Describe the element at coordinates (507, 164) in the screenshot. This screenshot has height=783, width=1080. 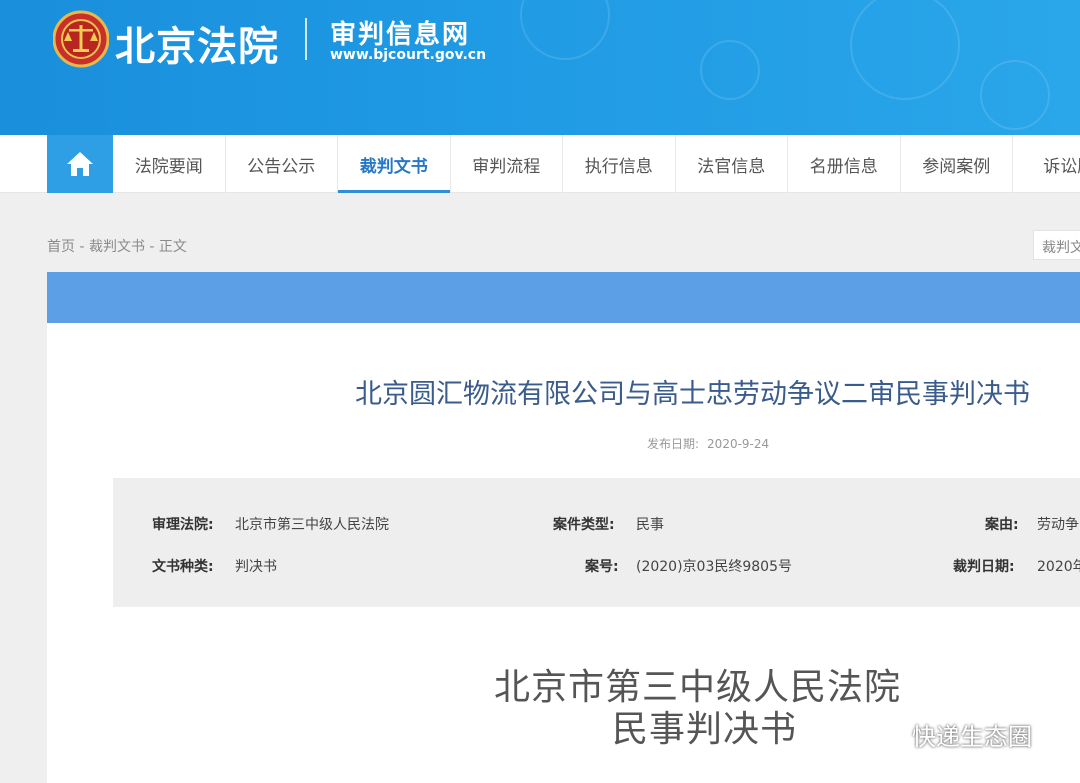
I see `nav-item-trial-process: 审判流程` at that location.